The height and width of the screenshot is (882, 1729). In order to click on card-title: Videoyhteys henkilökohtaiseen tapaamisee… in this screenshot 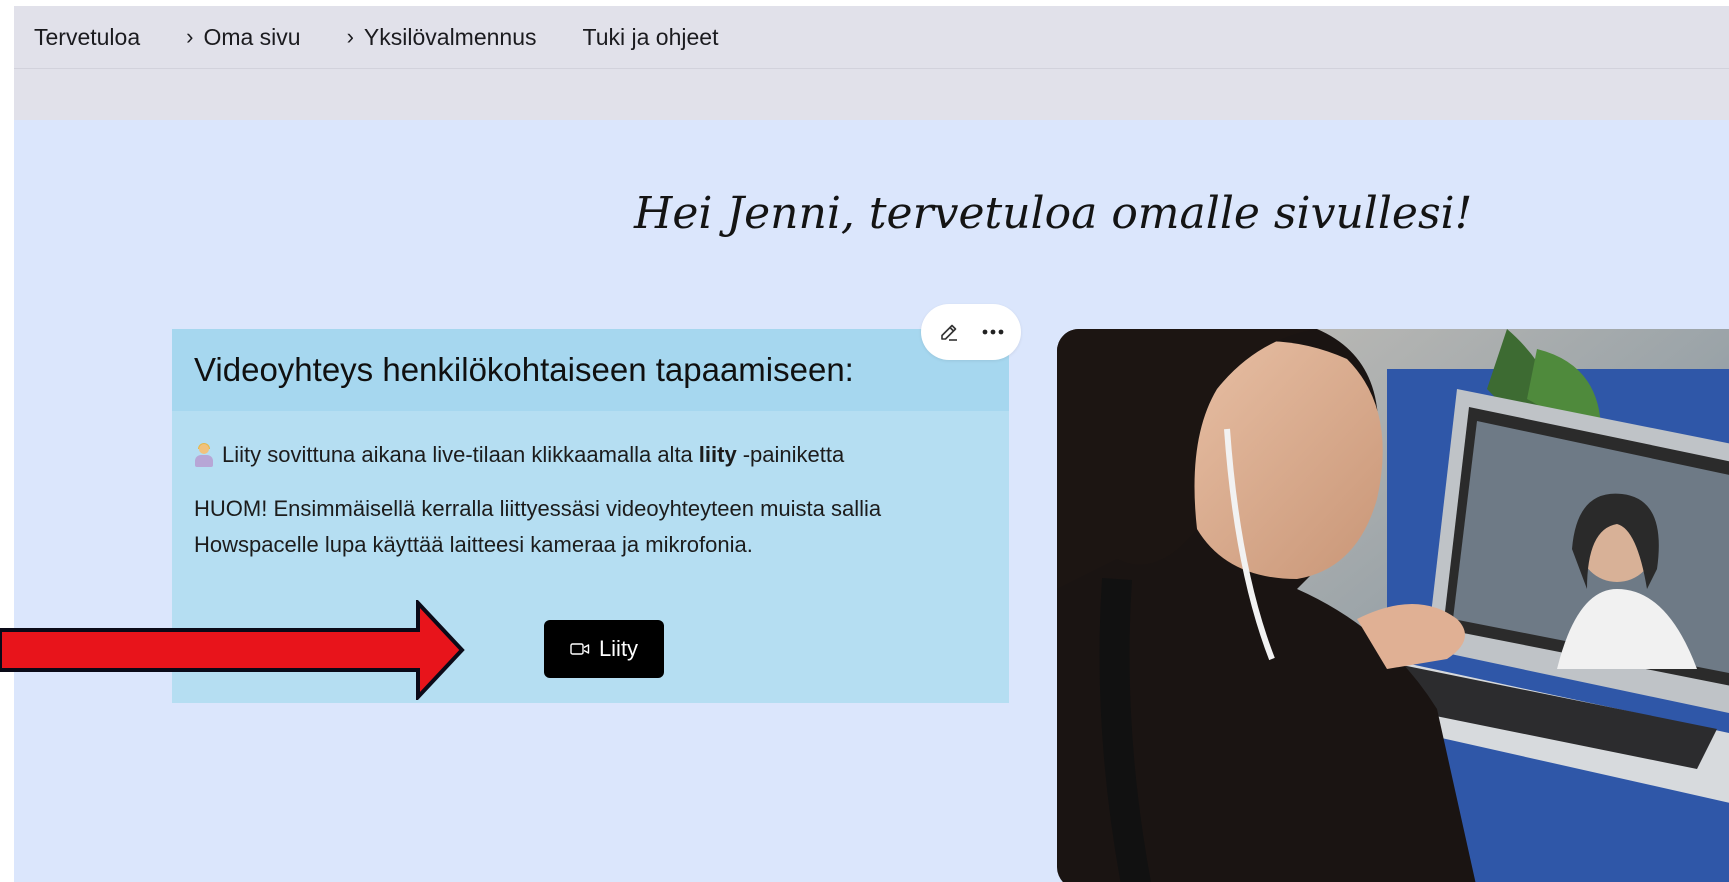, I will do `click(524, 369)`.